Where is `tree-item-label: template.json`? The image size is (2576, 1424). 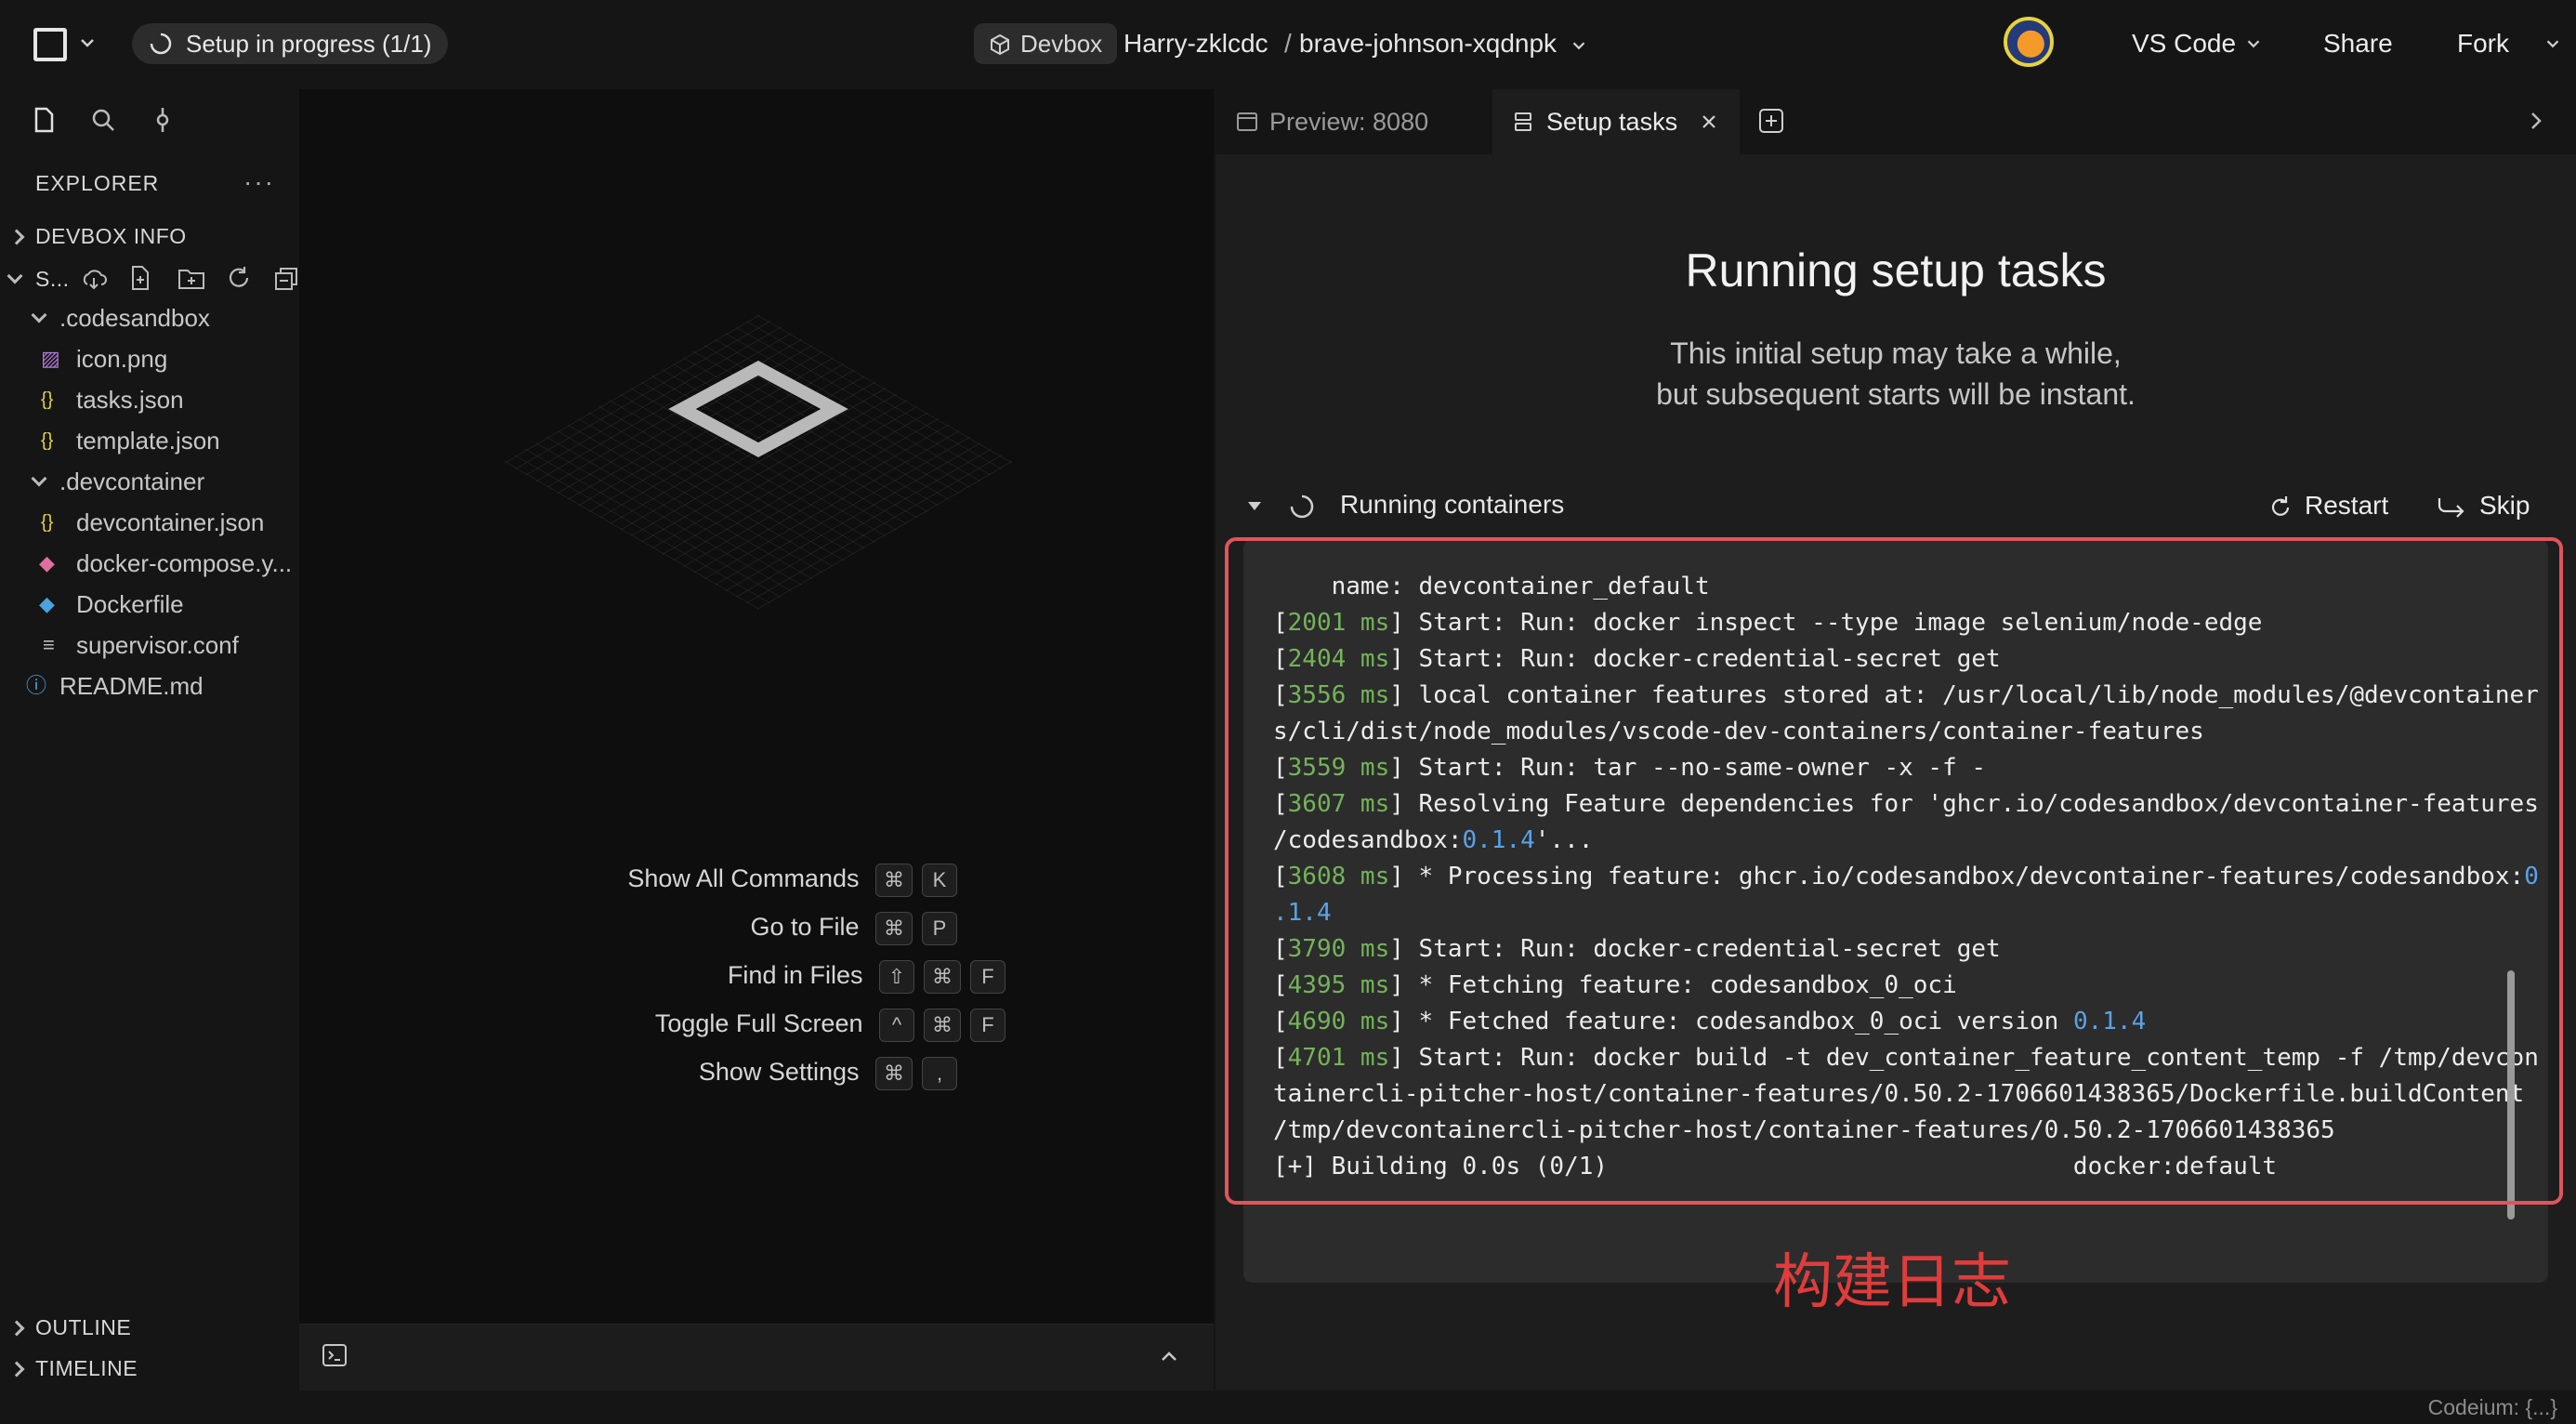
tree-item-label: template.json is located at coordinates (148, 441).